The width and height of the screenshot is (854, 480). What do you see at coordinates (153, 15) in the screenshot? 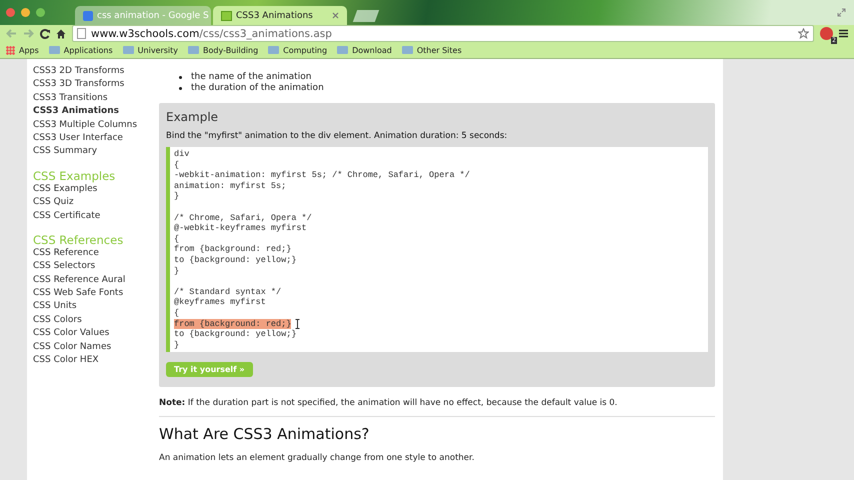
I see `tab-title: css animation - Google S` at bounding box center [153, 15].